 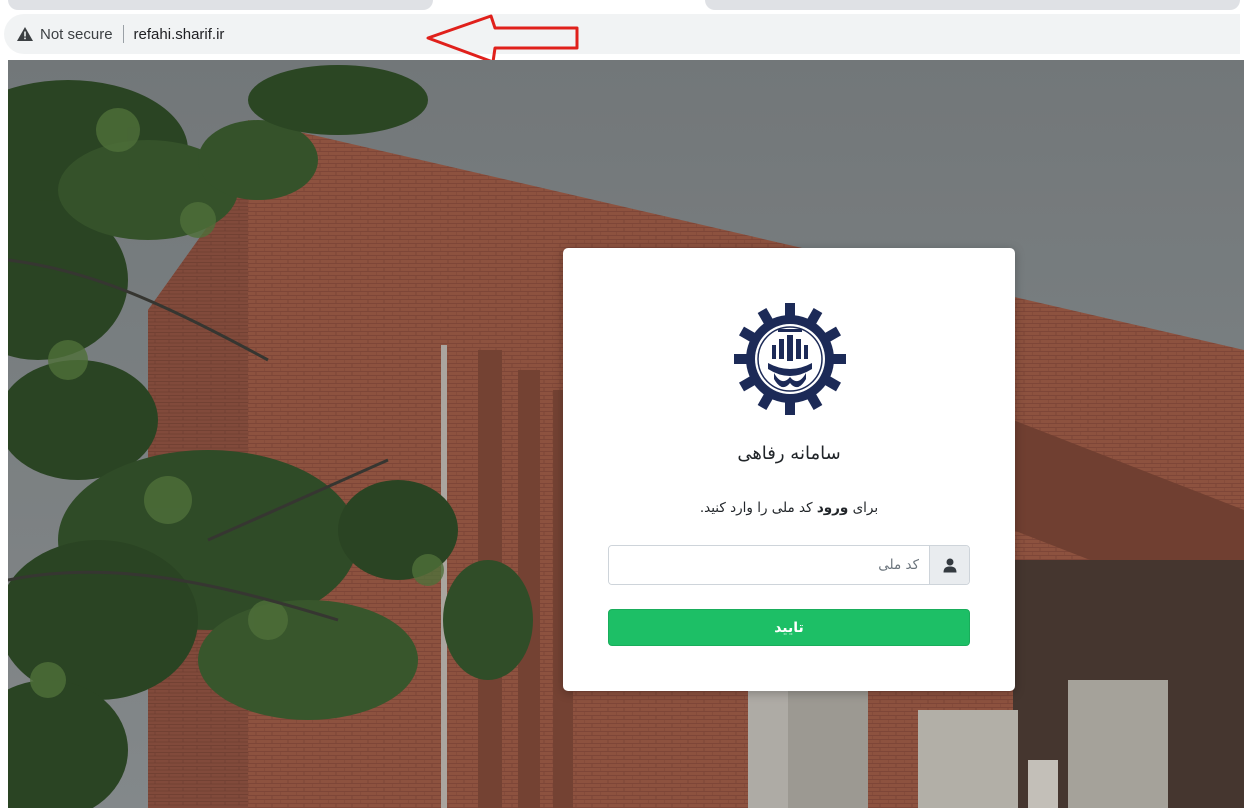 I want to click on submit-button: تایید, so click(x=789, y=627).